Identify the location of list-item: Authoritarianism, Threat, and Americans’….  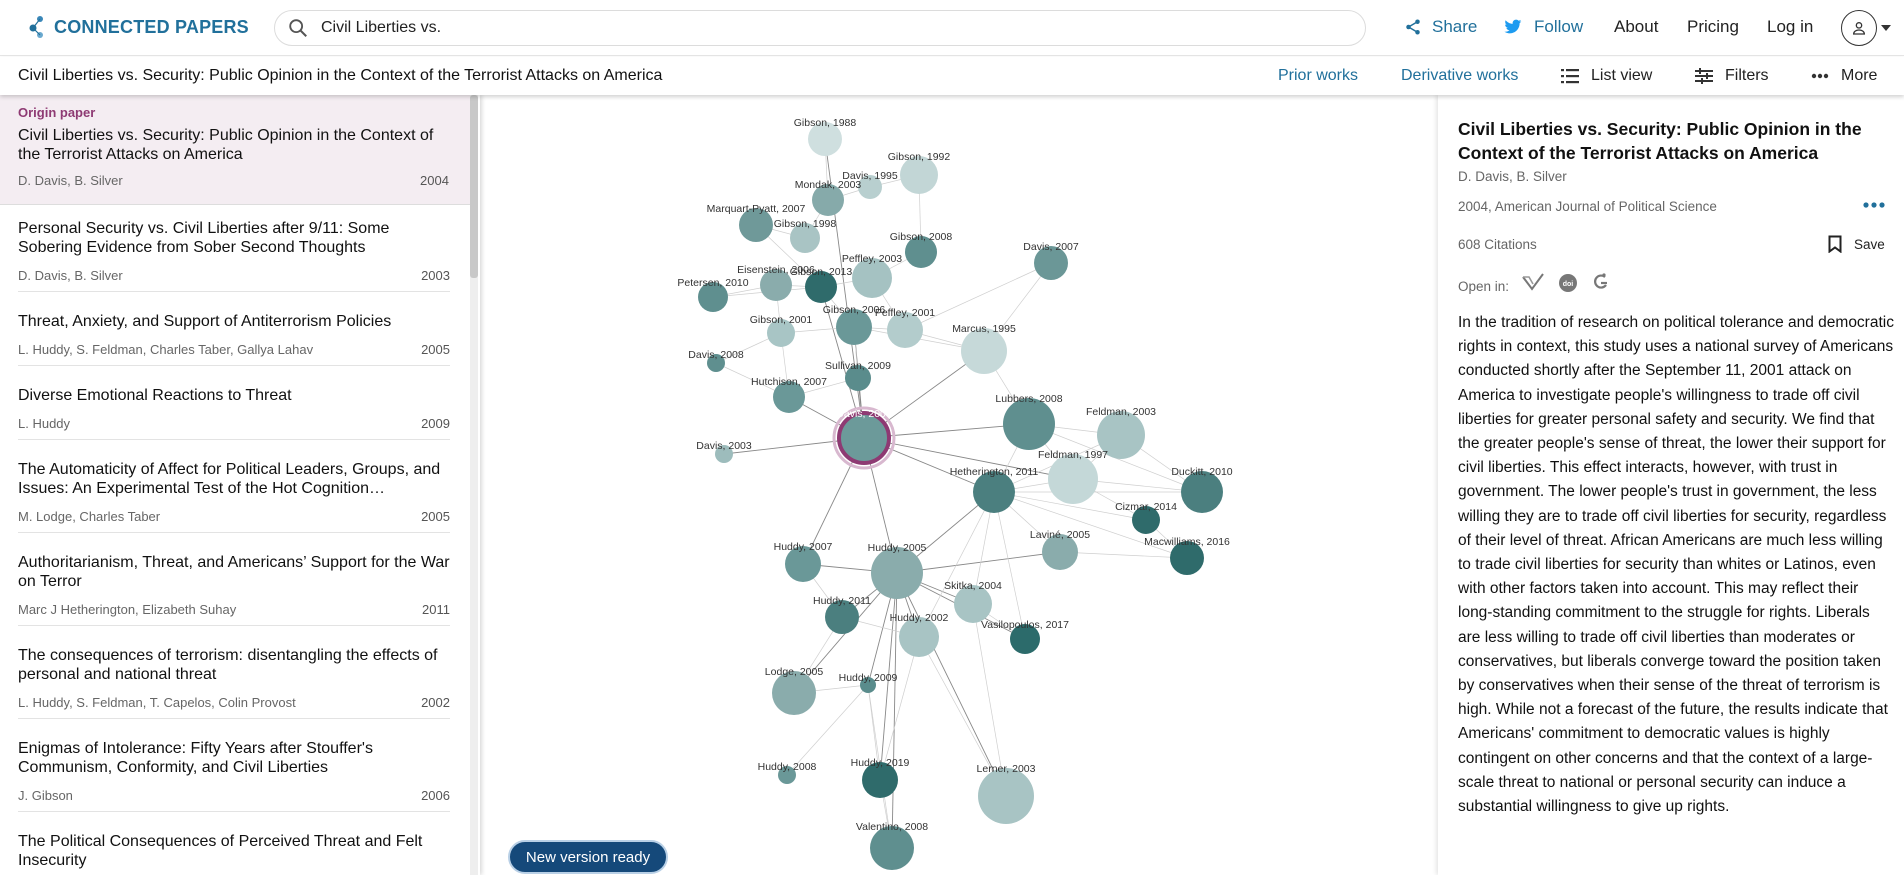
(234, 589).